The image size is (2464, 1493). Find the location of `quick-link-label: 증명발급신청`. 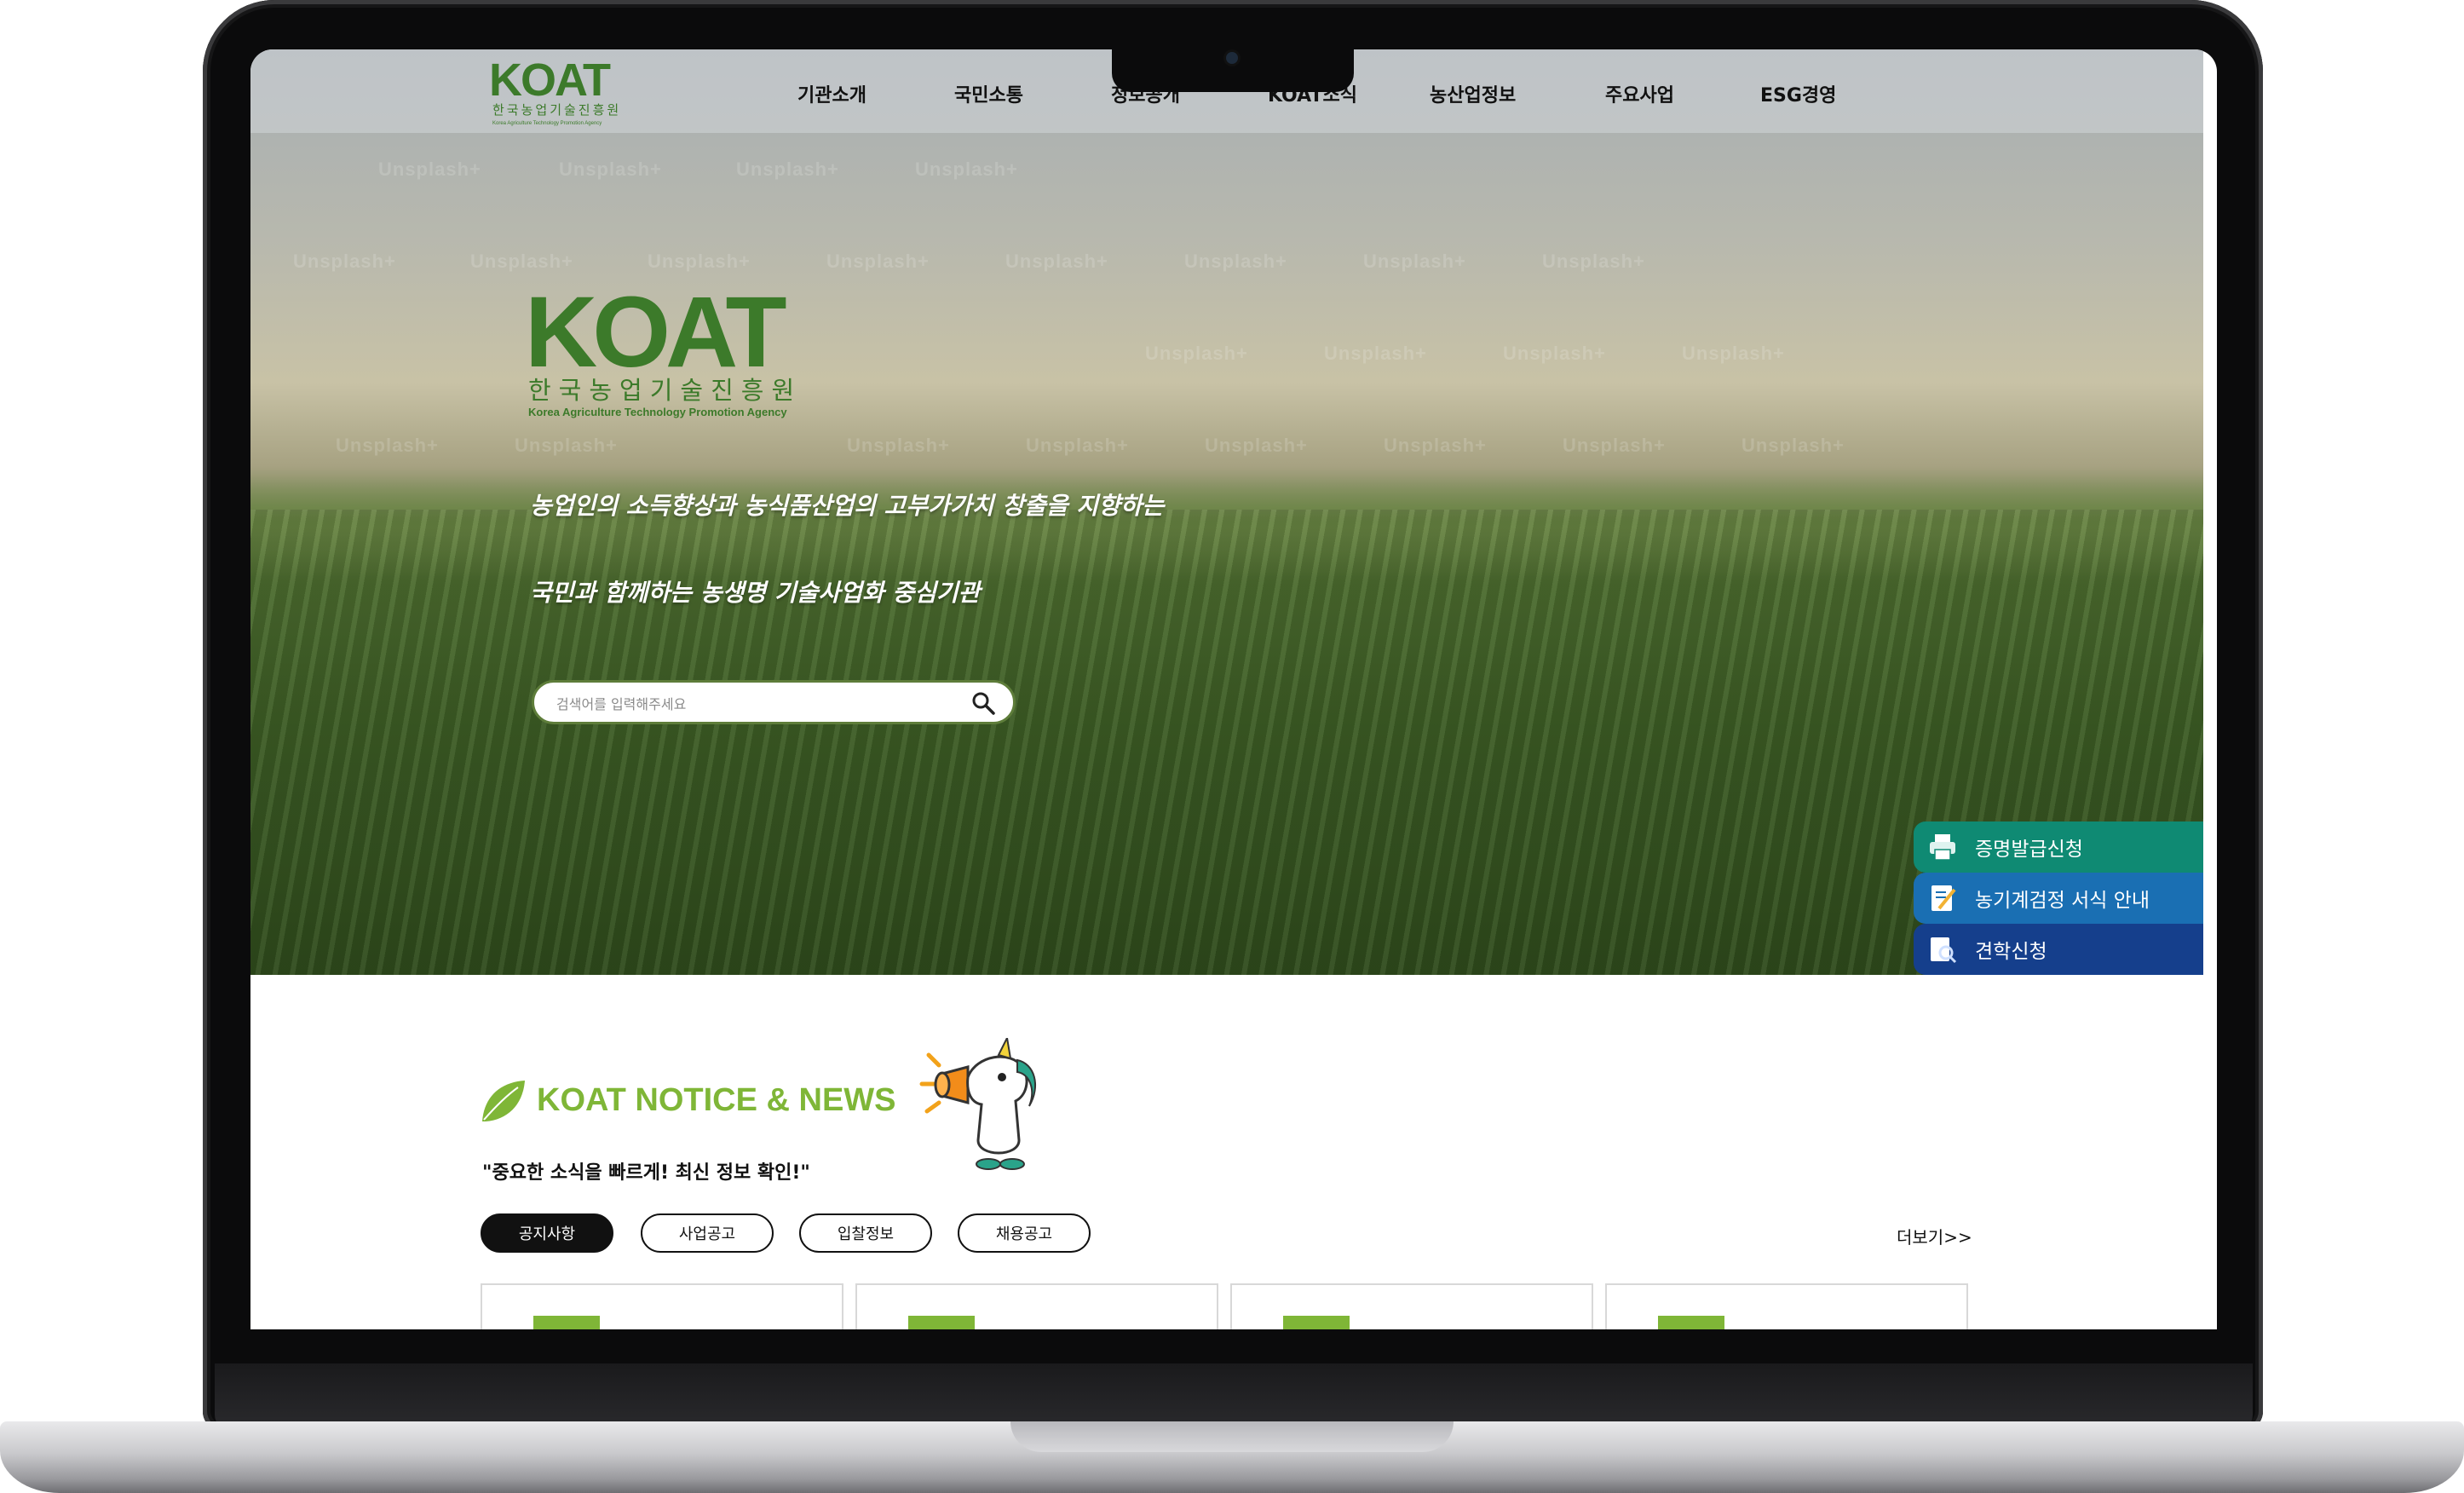

quick-link-label: 증명발급신청 is located at coordinates (2029, 850).